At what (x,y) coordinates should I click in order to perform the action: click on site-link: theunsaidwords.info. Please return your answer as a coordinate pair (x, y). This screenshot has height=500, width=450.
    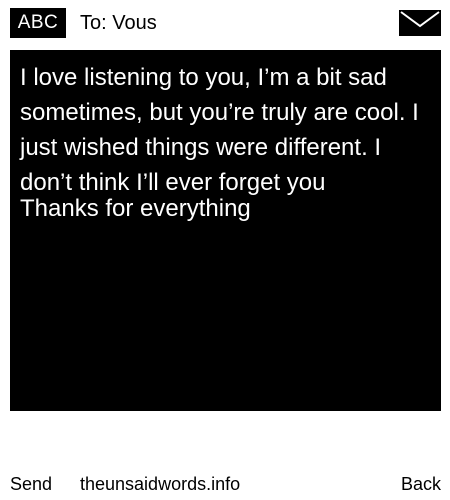
    Looking at the image, I should click on (160, 484).